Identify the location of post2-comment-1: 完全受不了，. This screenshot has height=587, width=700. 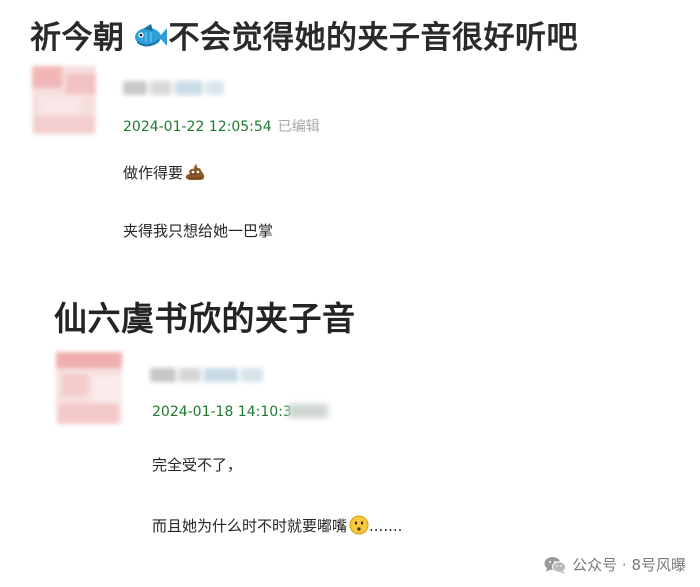
(197, 464).